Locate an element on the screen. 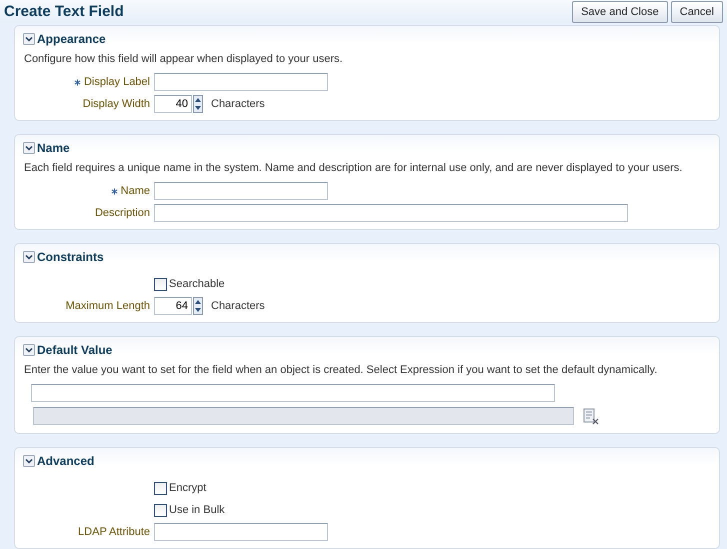  header-button: Cancel is located at coordinates (696, 11).